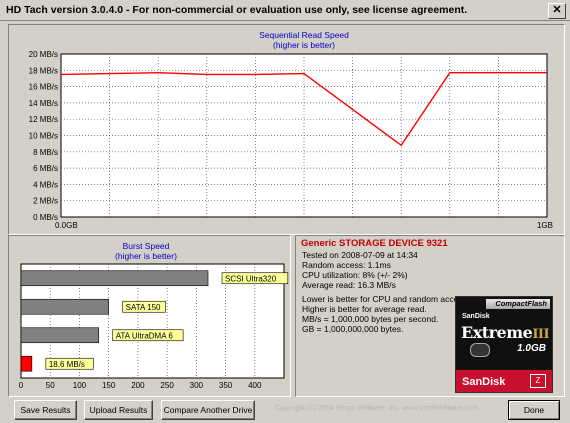 The height and width of the screenshot is (423, 570). I want to click on seq-y-tick-label: 2 MB/s, so click(45, 201).